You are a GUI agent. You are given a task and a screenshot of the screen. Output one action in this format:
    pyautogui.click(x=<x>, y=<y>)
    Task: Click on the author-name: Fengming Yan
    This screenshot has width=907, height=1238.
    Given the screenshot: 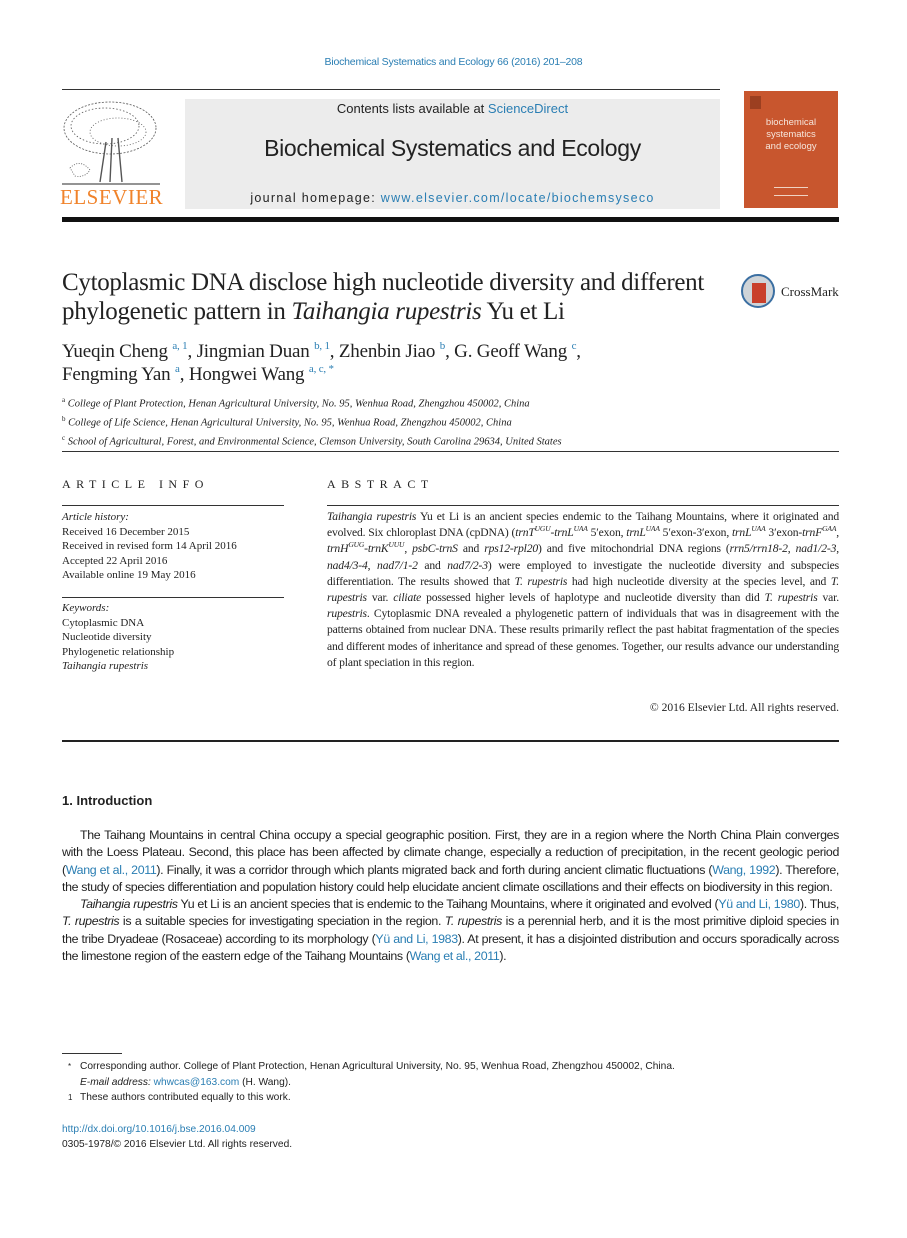 What is the action you would take?
    pyautogui.click(x=116, y=374)
    